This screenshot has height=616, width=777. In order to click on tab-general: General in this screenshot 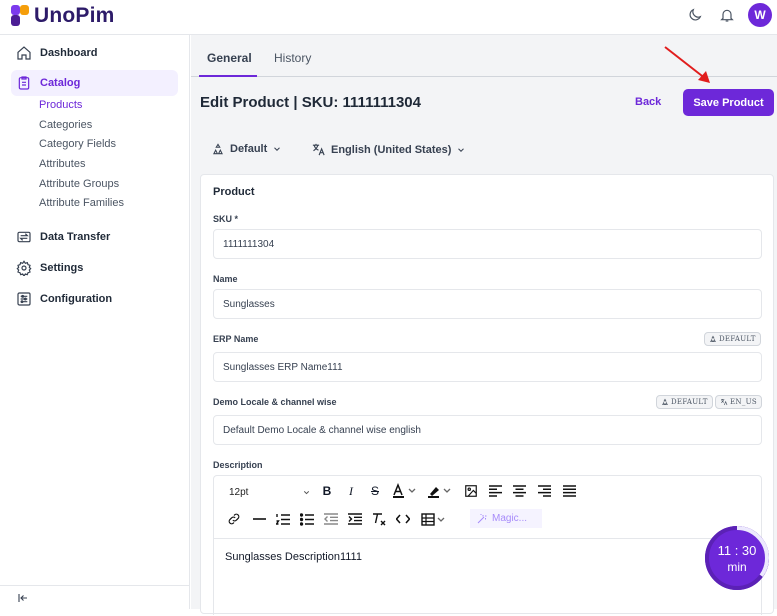, I will do `click(229, 58)`.